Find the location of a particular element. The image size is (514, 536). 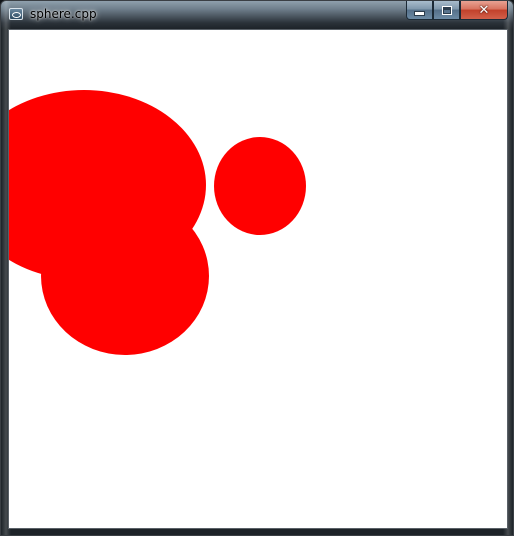

minimize-icon is located at coordinates (419, 13).